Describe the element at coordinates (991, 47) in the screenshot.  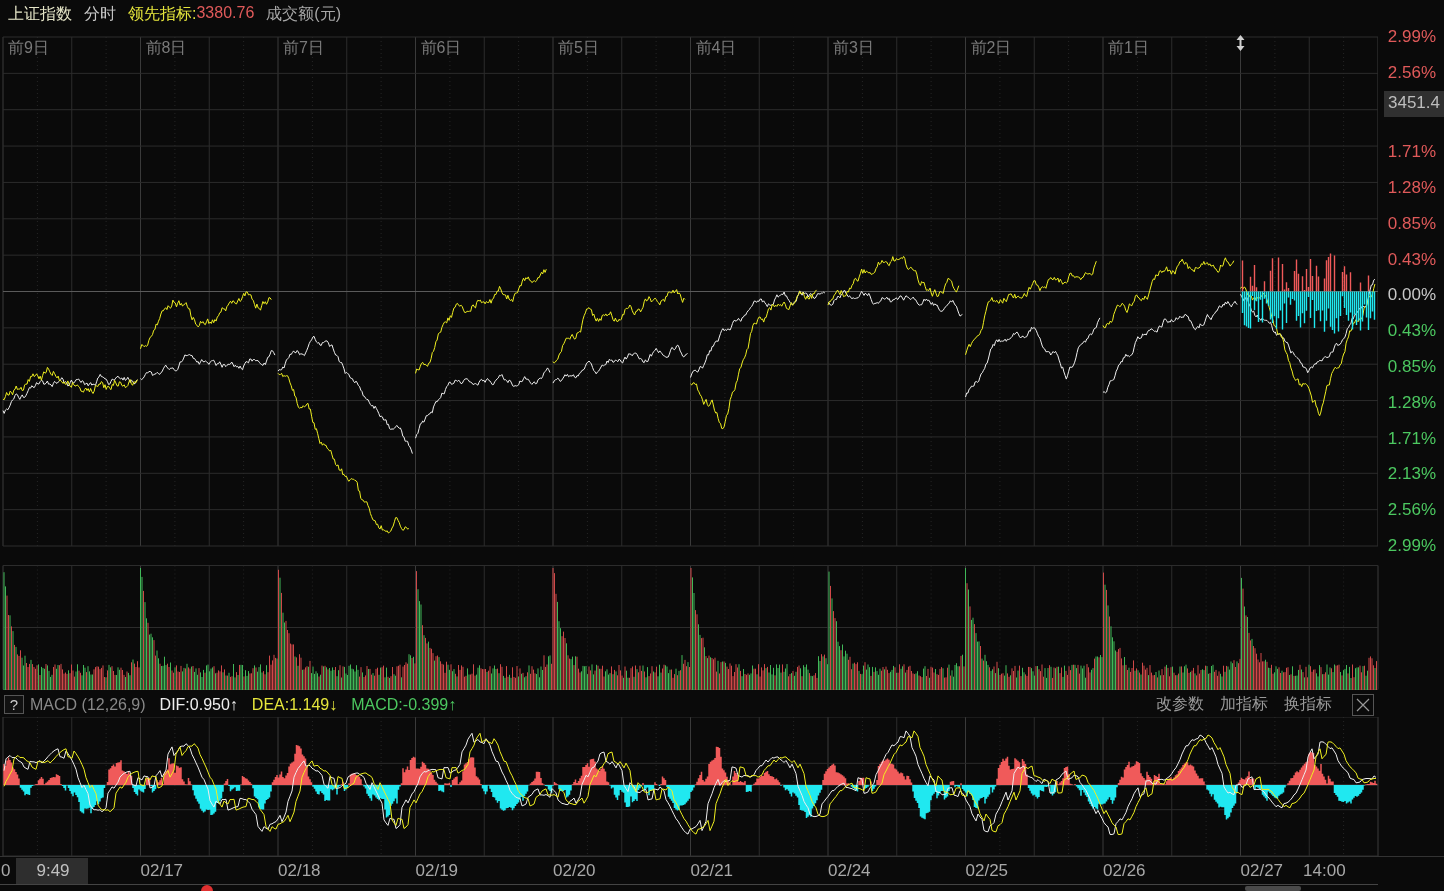
I see `day-label: 前2日` at that location.